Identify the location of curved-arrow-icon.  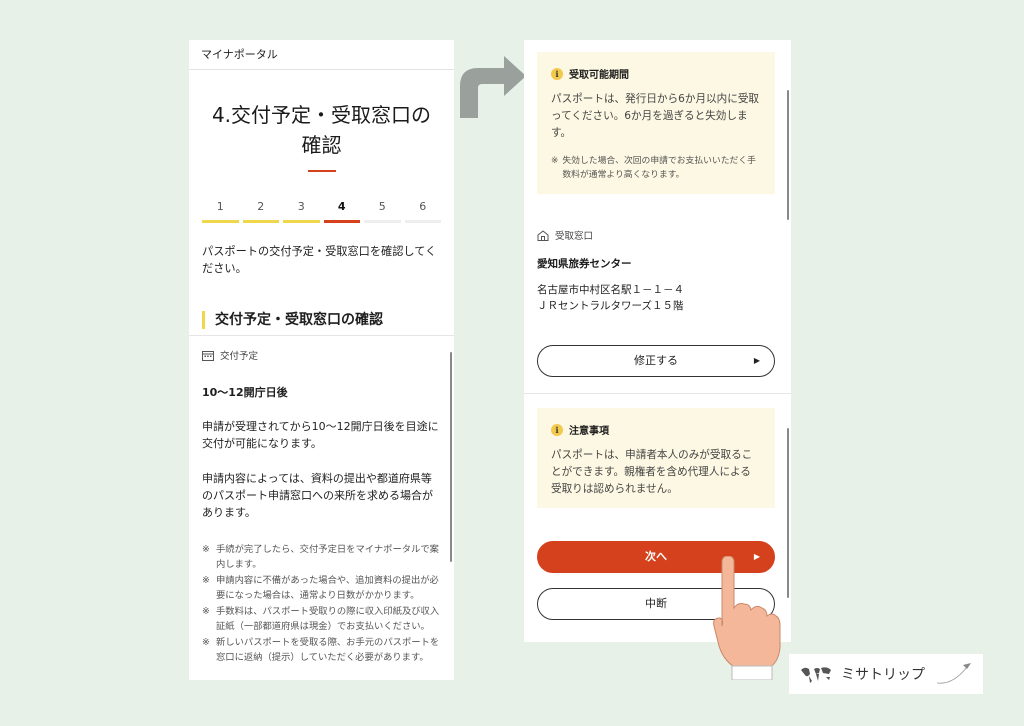
(493, 87).